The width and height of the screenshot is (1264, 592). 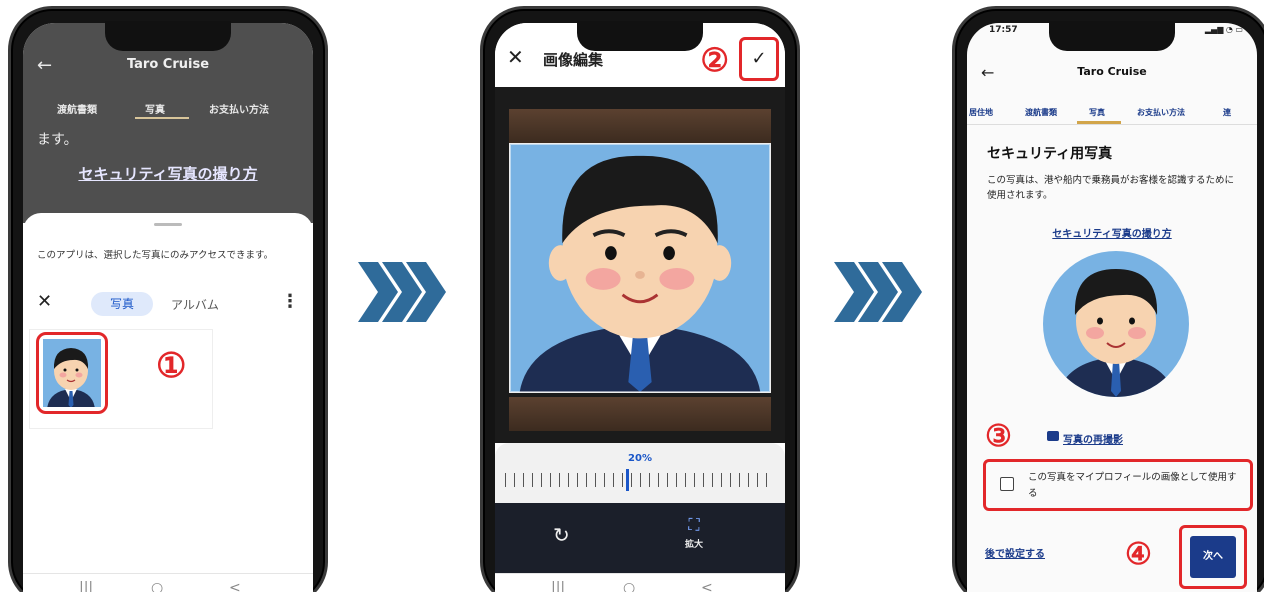 I want to click on slider-knob, so click(x=627, y=480).